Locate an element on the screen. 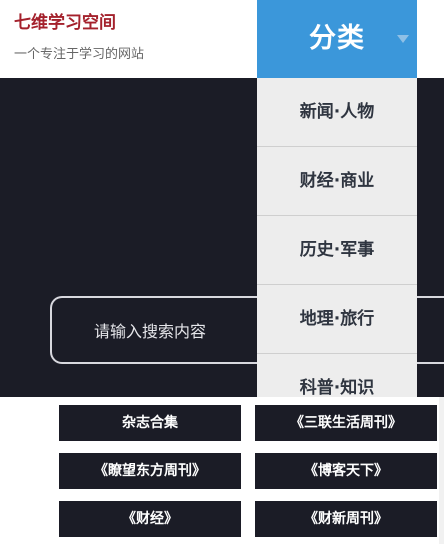  menu-item-science-knowledge: 科普·知识 is located at coordinates (337, 375).